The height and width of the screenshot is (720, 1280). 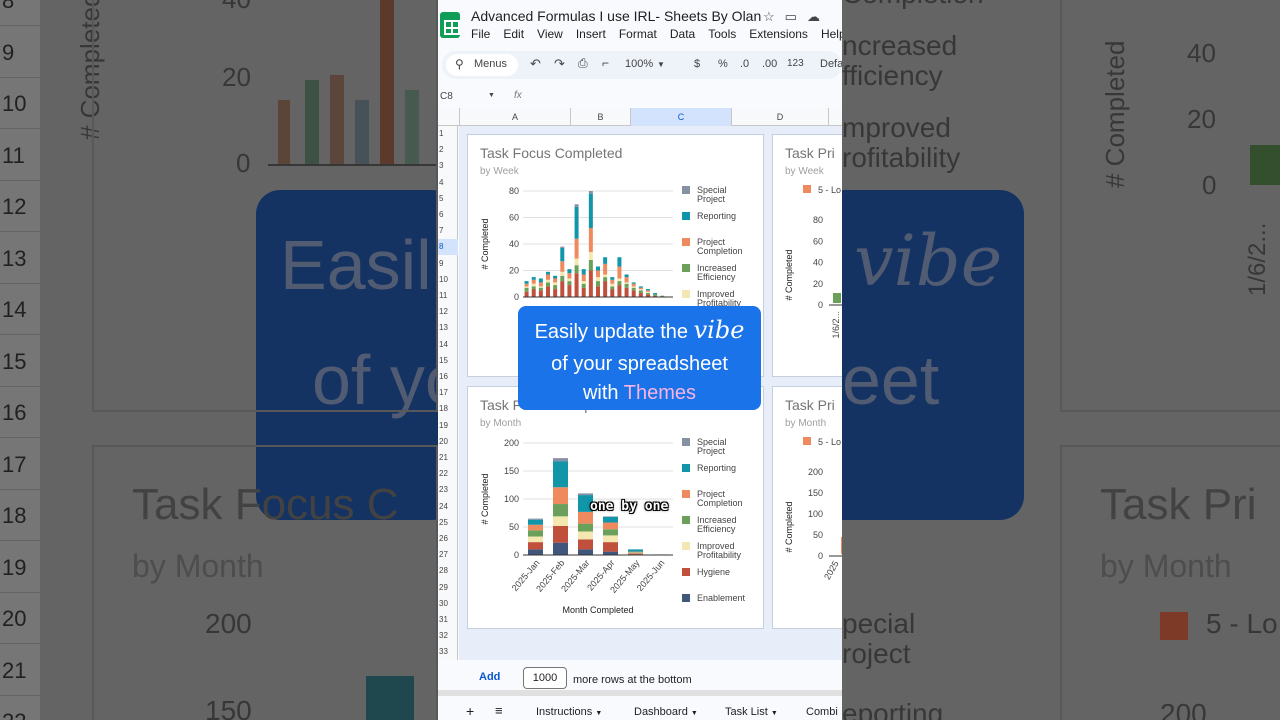 What do you see at coordinates (514, 117) in the screenshot?
I see `column-header-A: A` at bounding box center [514, 117].